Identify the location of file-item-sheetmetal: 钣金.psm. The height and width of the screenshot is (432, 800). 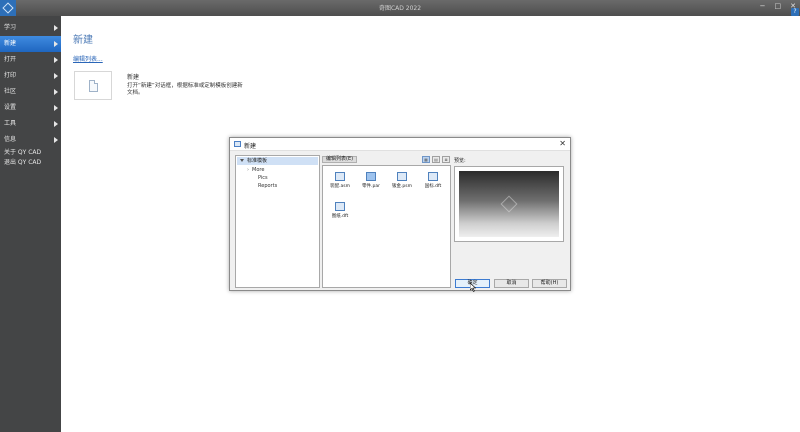
(402, 180).